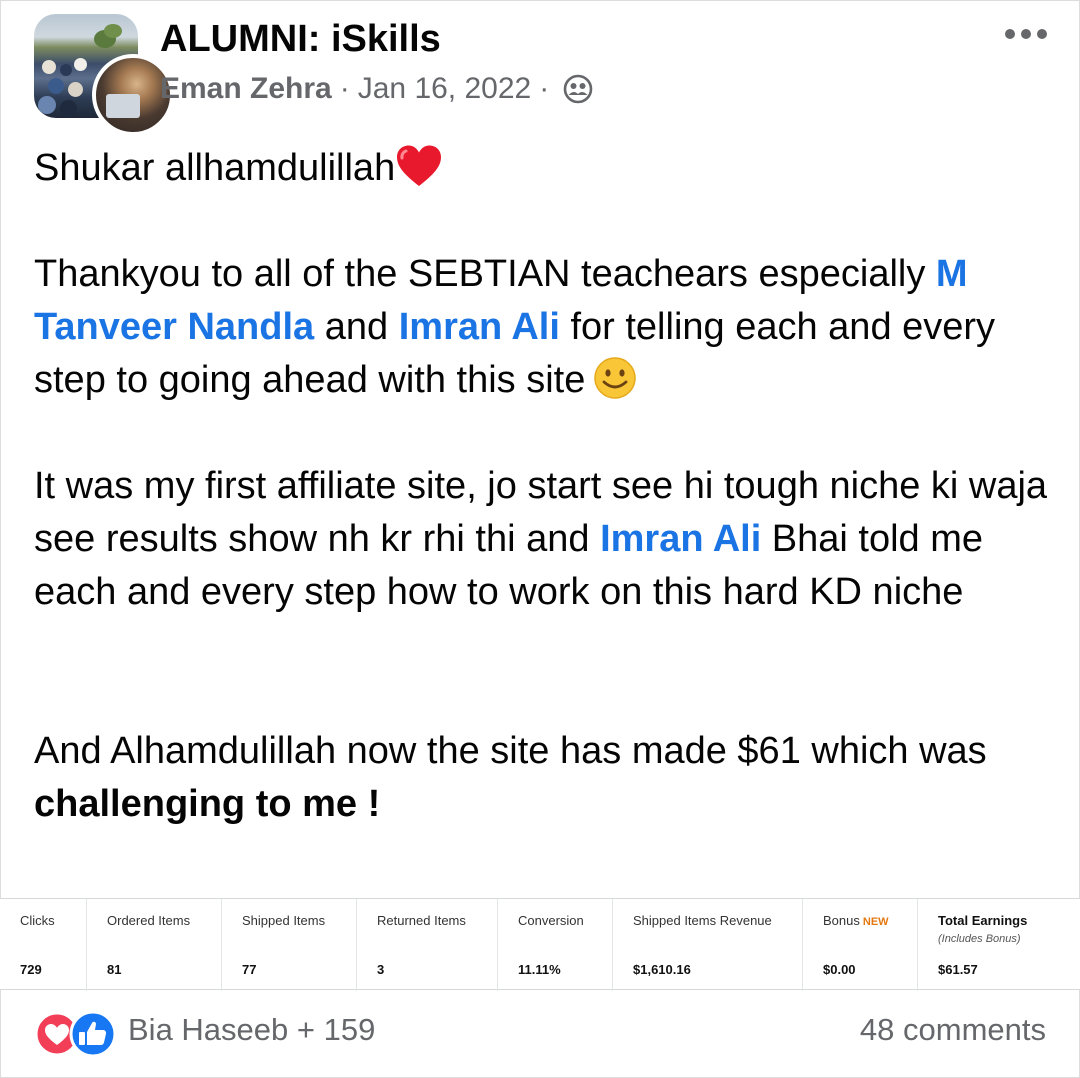  What do you see at coordinates (419, 165) in the screenshot?
I see `red-heart-emoji-icon` at bounding box center [419, 165].